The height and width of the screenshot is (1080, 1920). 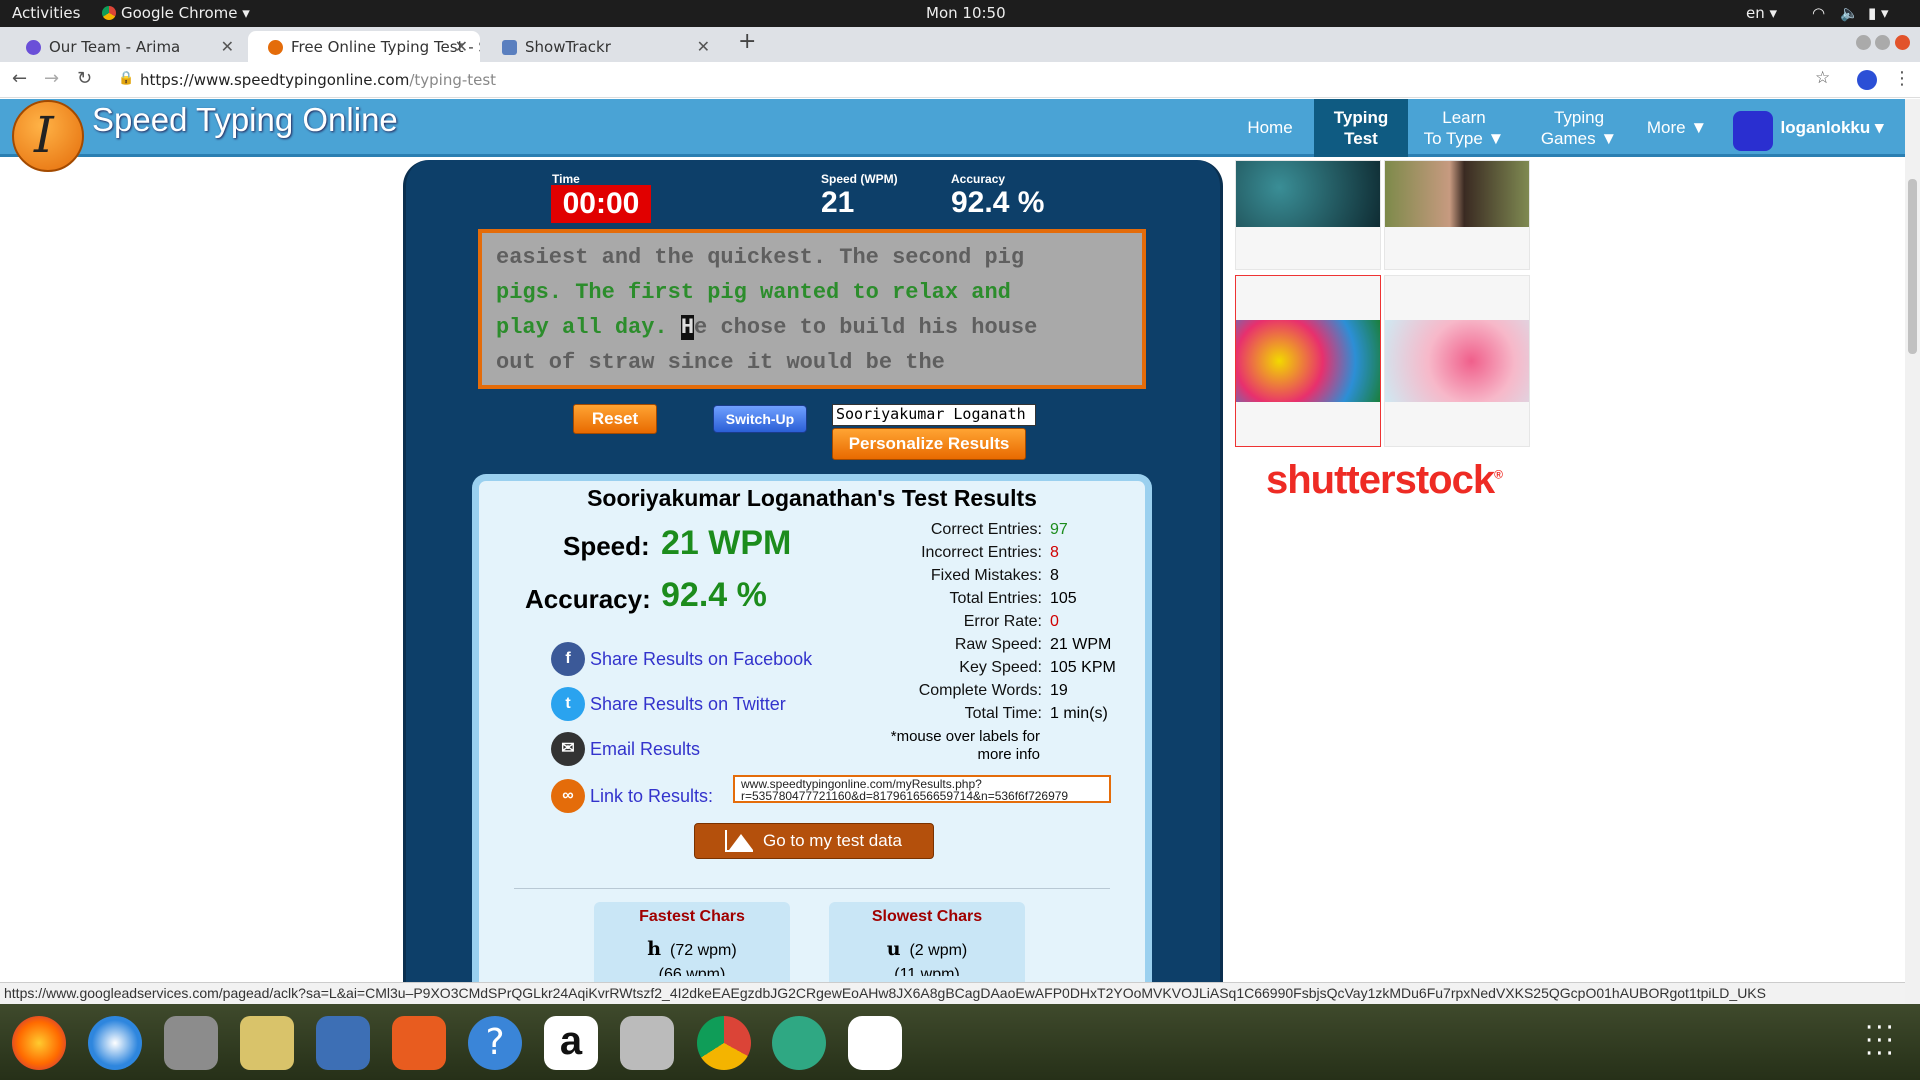 What do you see at coordinates (1832, 128) in the screenshot?
I see `nav-user: loganlokku ▾` at bounding box center [1832, 128].